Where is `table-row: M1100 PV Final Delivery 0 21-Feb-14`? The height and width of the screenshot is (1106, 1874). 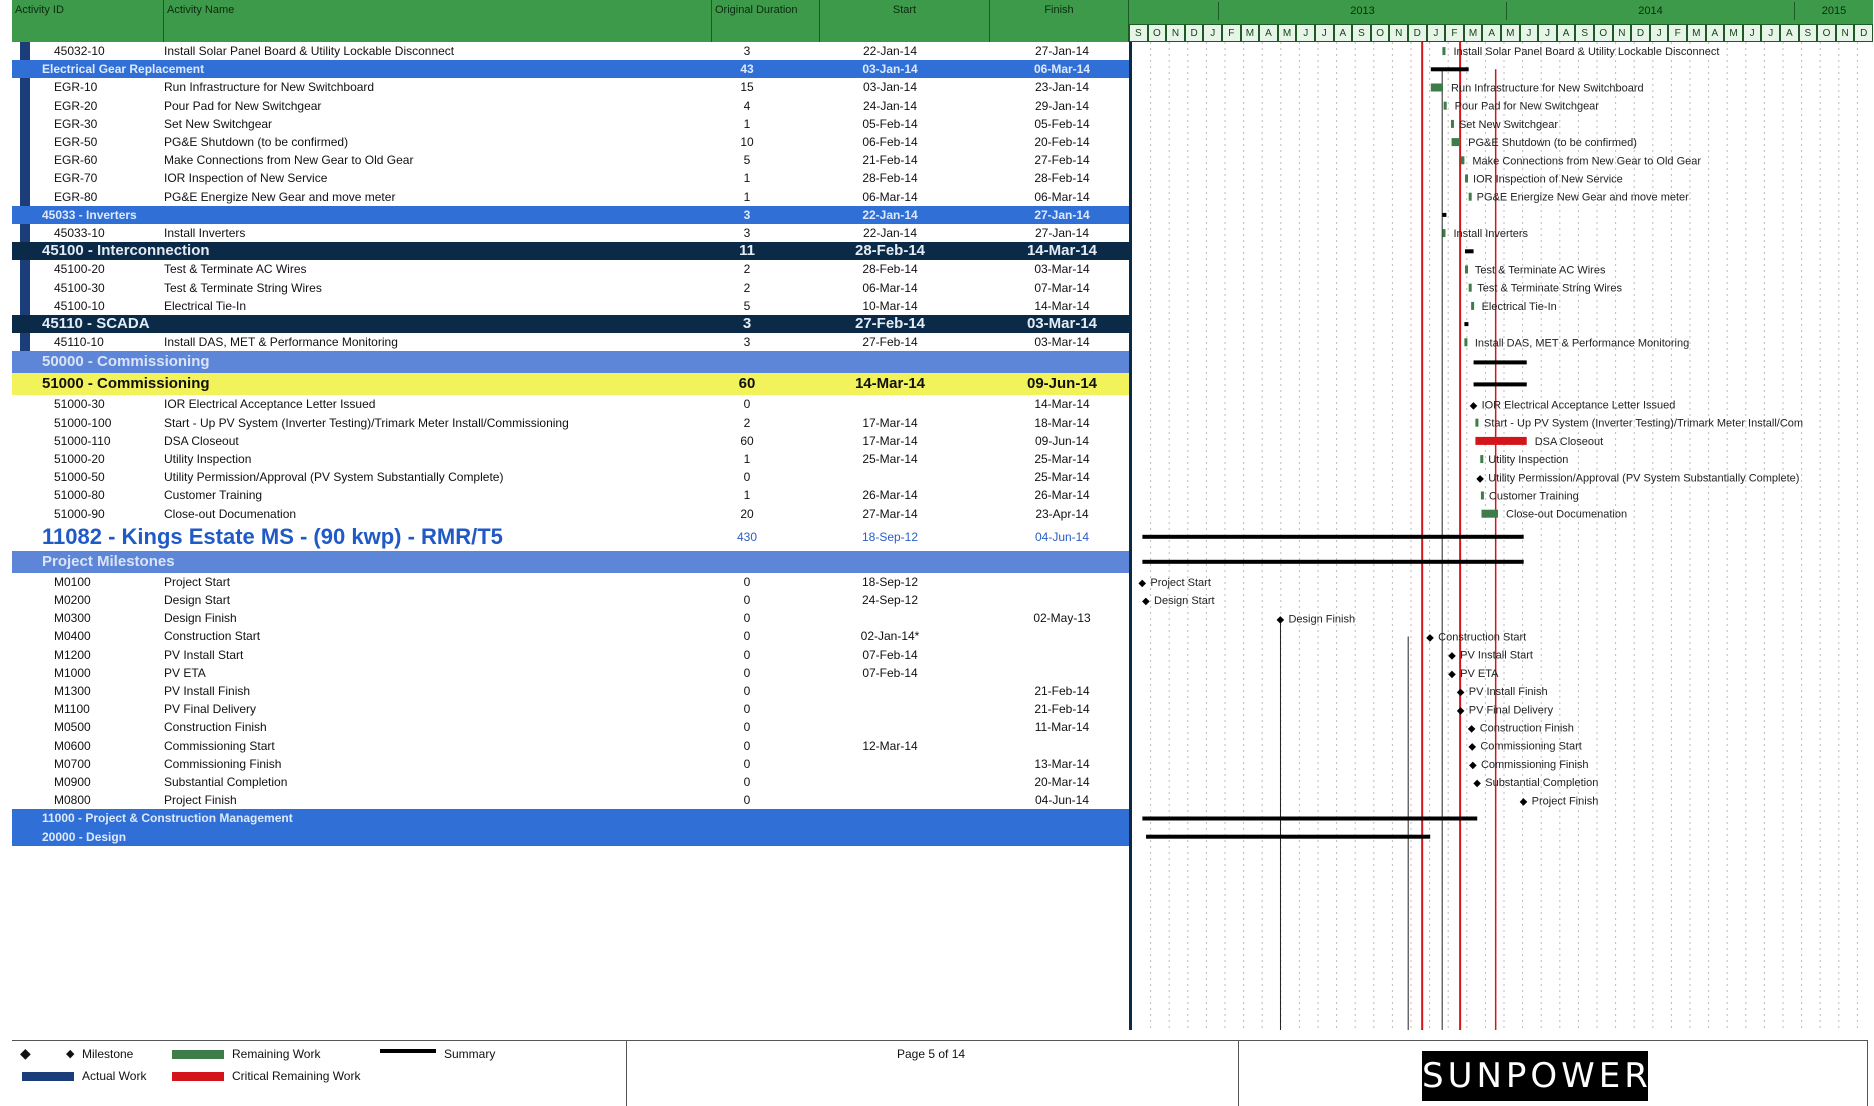 table-row: M1100 PV Final Delivery 0 21-Feb-14 is located at coordinates (570, 709).